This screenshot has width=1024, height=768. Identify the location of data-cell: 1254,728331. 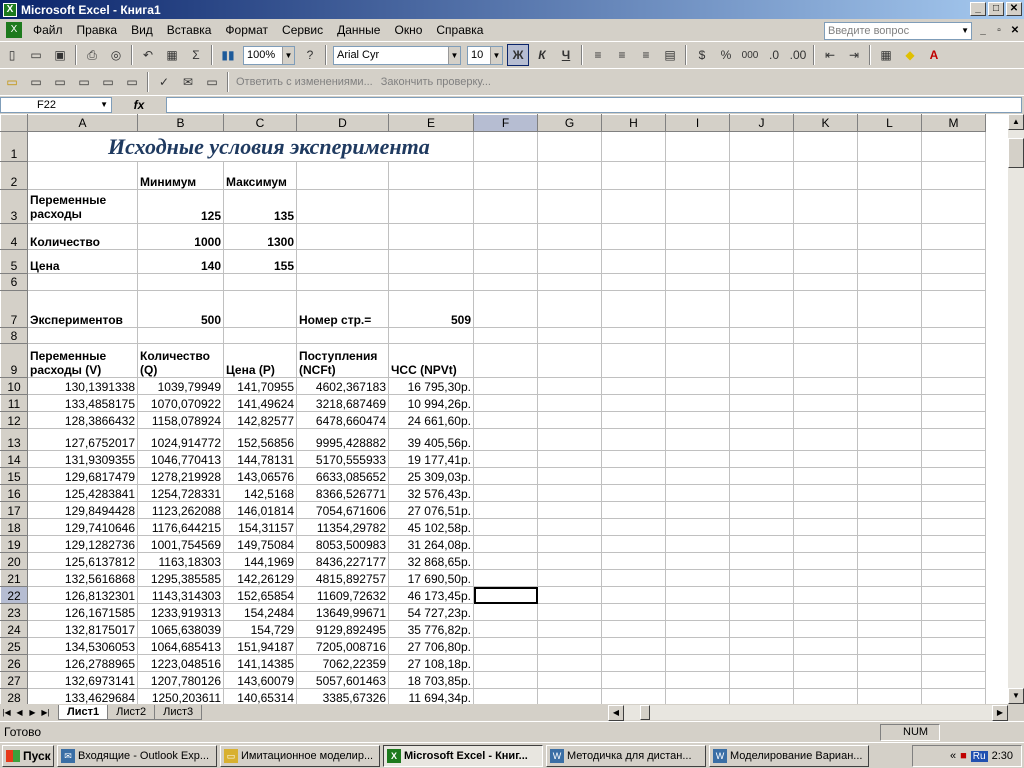
(180, 493).